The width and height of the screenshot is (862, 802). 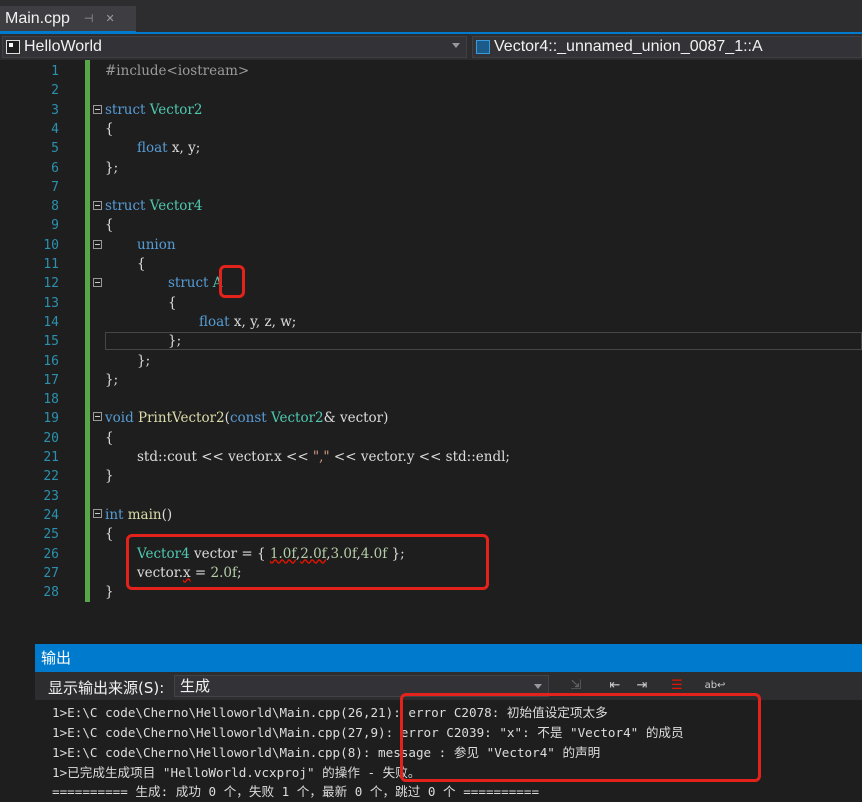 What do you see at coordinates (195, 283) in the screenshot?
I see `code-line: struct A` at bounding box center [195, 283].